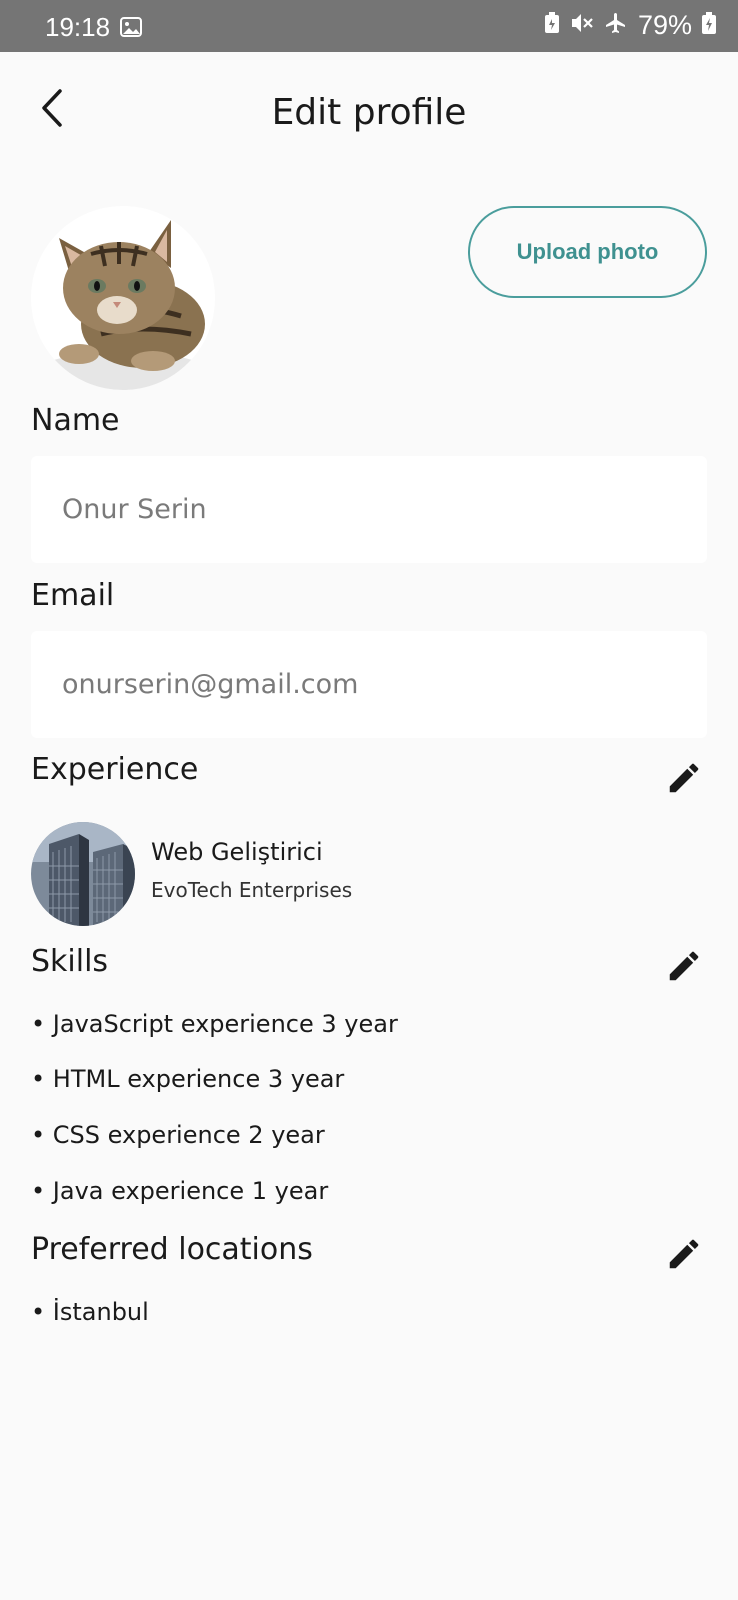  What do you see at coordinates (70, 961) in the screenshot?
I see `skills-title: Skills` at bounding box center [70, 961].